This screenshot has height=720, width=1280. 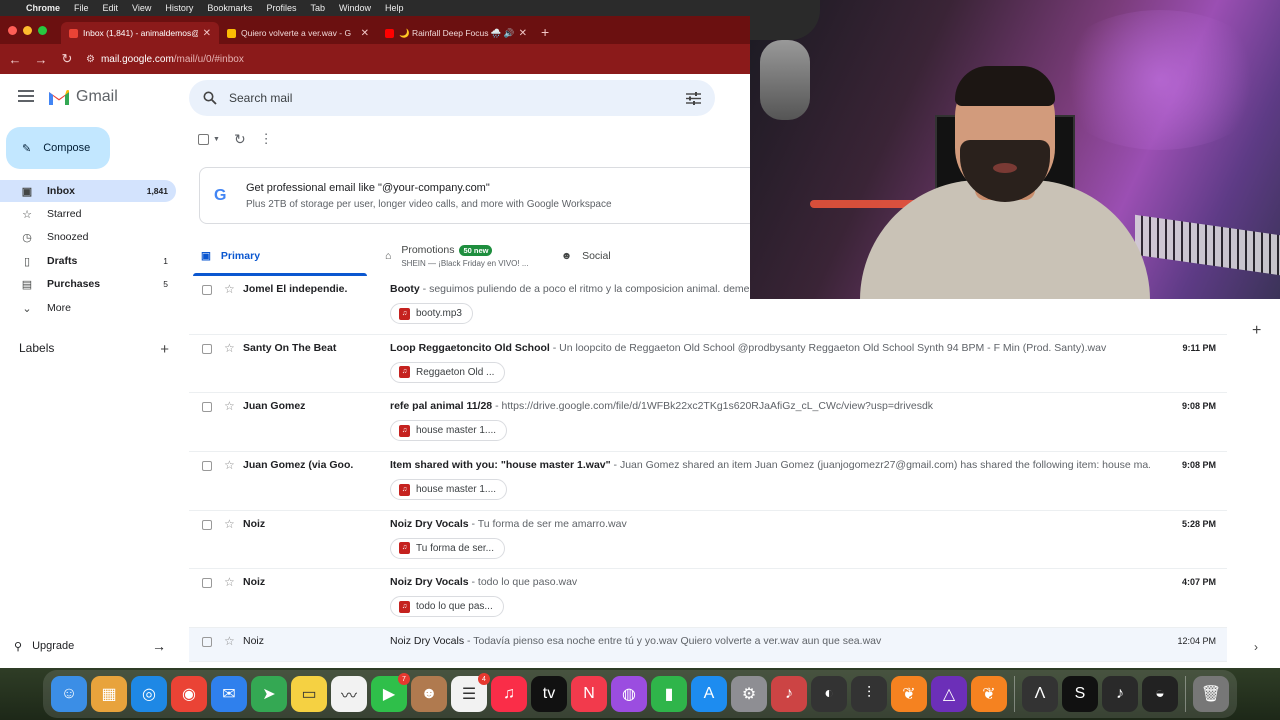 What do you see at coordinates (88, 284) in the screenshot?
I see `sidebar-item-purchases: ▤ Purchases 5` at bounding box center [88, 284].